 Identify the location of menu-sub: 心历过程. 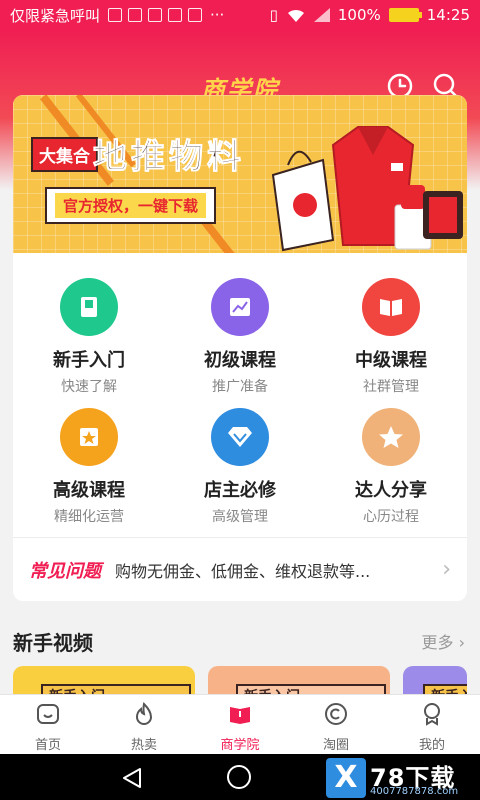
(391, 517).